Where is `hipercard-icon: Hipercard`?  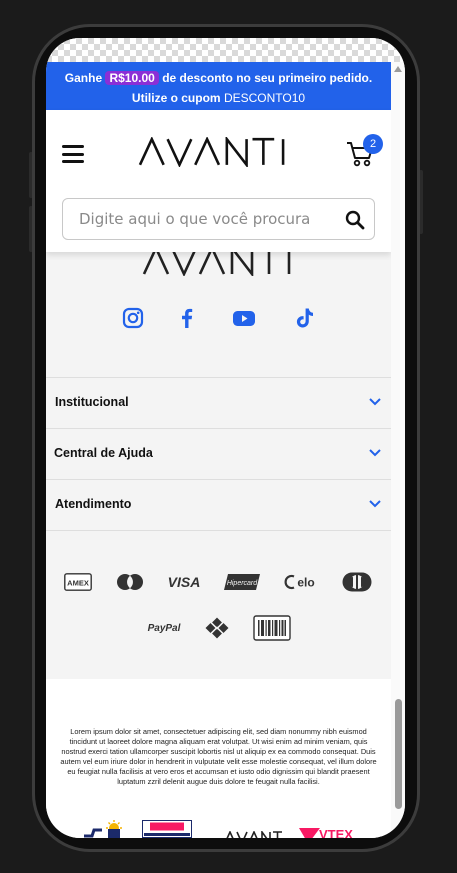
hipercard-icon: Hipercard is located at coordinates (242, 584).